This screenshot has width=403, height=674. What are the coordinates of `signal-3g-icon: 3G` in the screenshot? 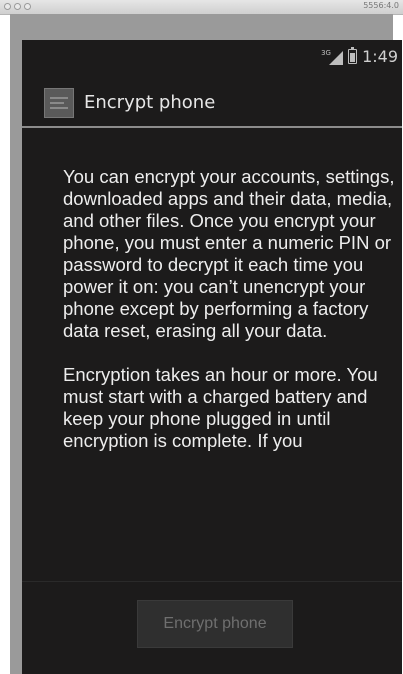 It's located at (332, 57).